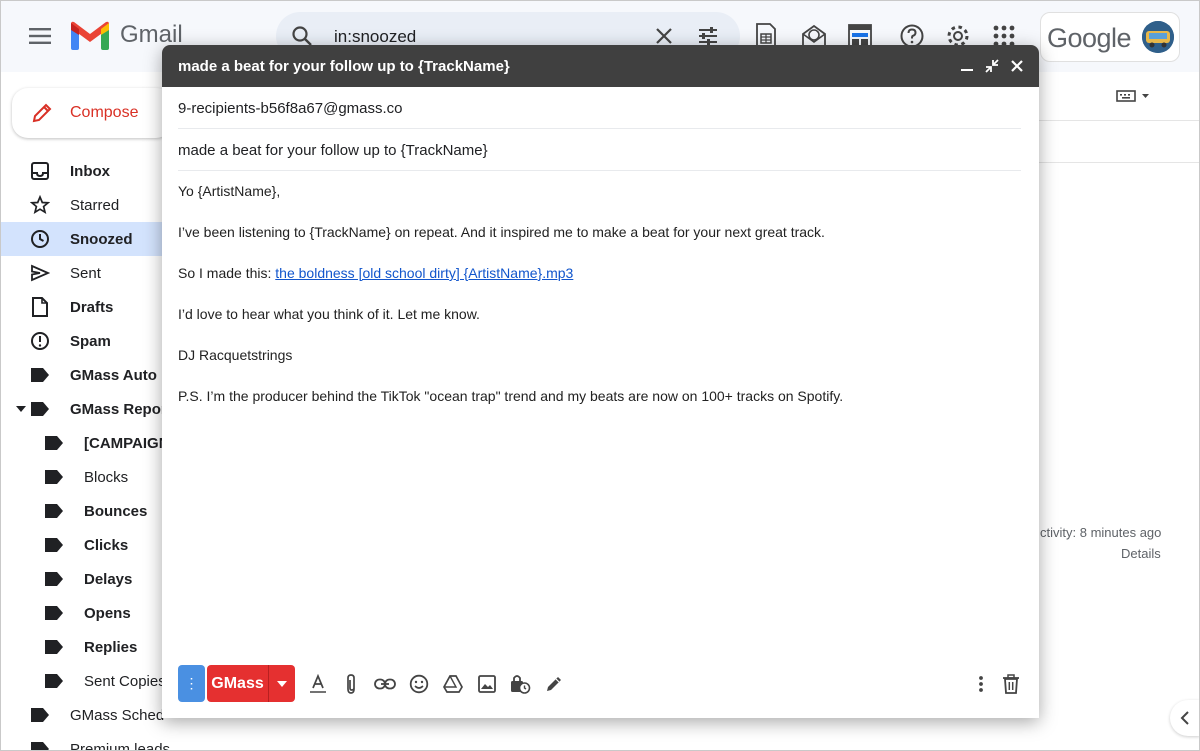  Describe the element at coordinates (90, 715) in the screenshot. I see `sidebar-item-gmass-scheduled: GMass Sched` at that location.